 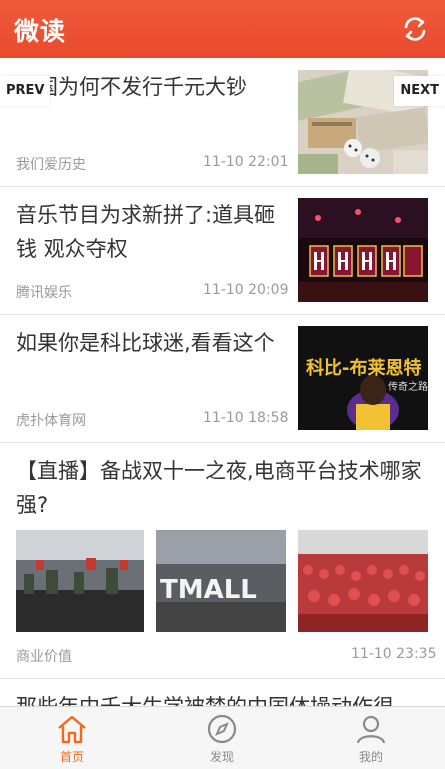 I want to click on news-time: 11-10 20:09, so click(x=246, y=290).